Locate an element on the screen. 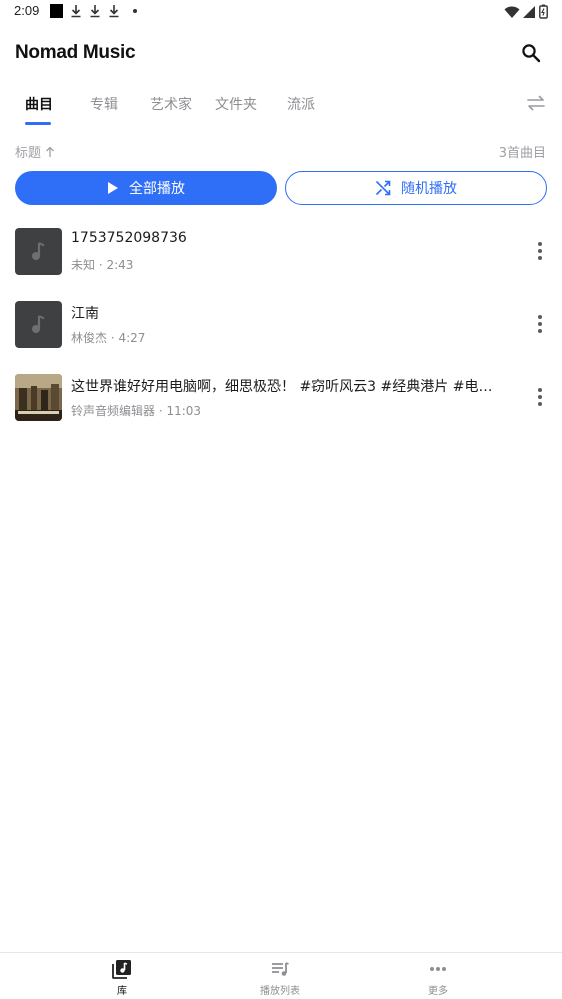  nav-playlists: 播放列表 is located at coordinates (280, 978).